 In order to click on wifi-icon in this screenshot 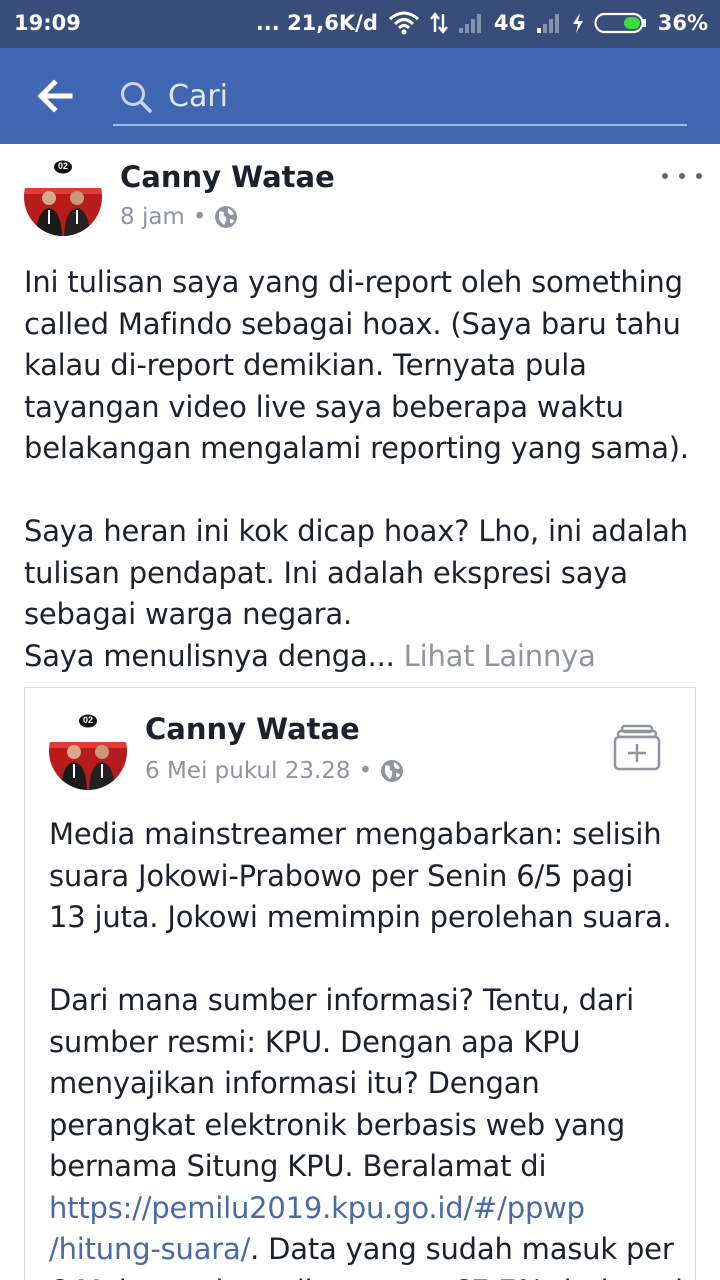, I will do `click(404, 23)`.